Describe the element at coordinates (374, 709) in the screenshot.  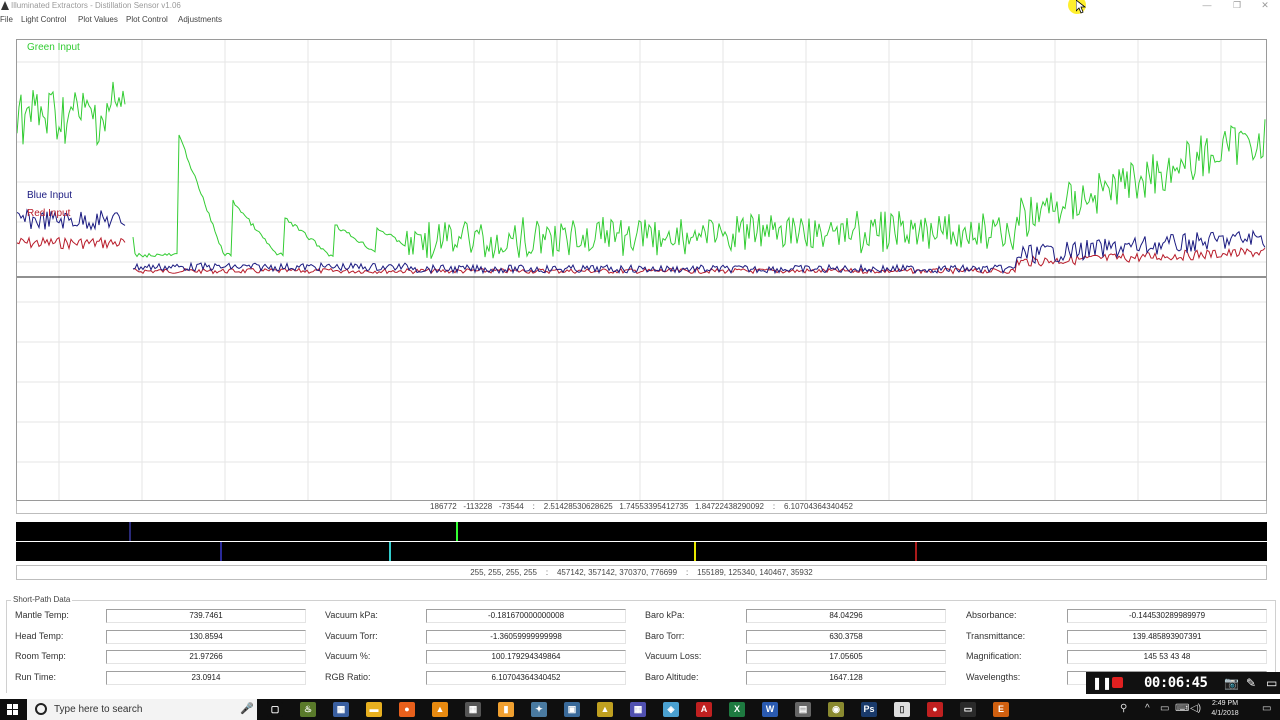
I see `taskbar-file-explorer-icon: ▬` at that location.